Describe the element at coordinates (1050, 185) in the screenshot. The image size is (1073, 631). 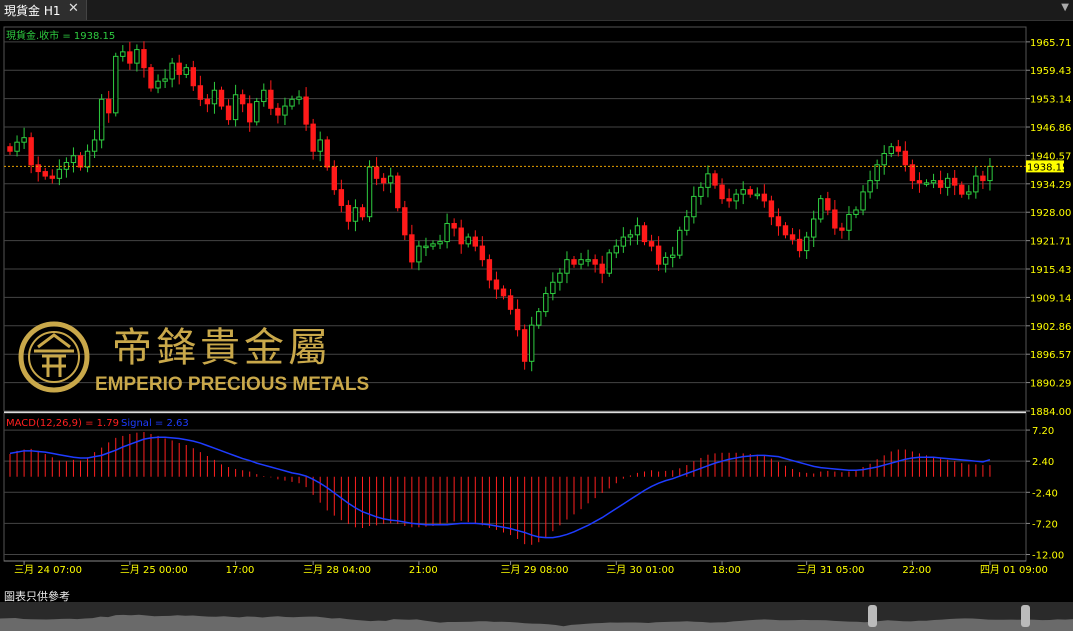
I see `price-tick-label: 1934.29` at that location.